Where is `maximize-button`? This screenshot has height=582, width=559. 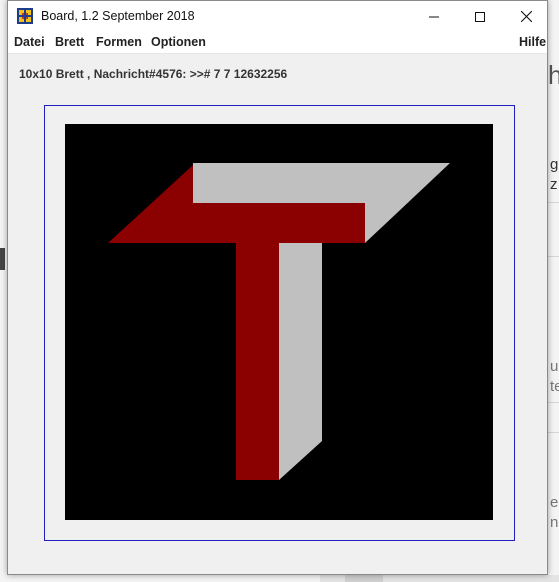
maximize-button is located at coordinates (480, 16).